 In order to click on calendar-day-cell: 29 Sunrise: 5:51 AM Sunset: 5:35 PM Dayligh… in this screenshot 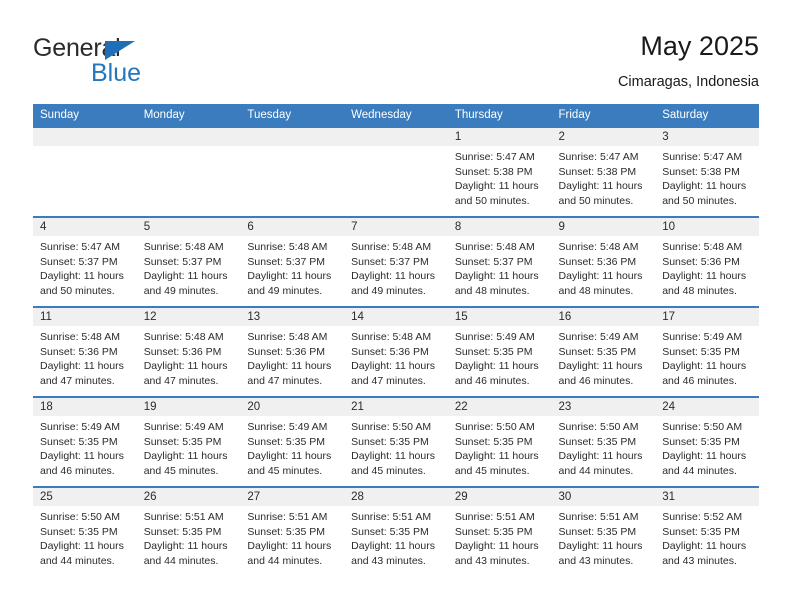, I will do `click(499, 531)`.